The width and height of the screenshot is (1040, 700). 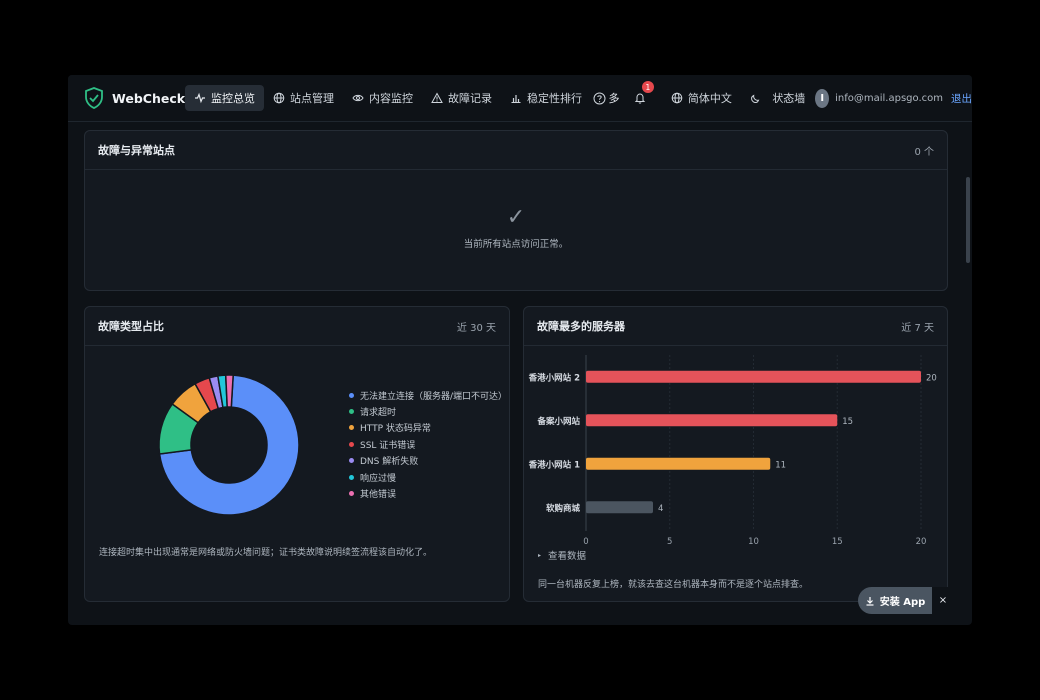 What do you see at coordinates (229, 391) in the screenshot?
I see `pie-slice` at bounding box center [229, 391].